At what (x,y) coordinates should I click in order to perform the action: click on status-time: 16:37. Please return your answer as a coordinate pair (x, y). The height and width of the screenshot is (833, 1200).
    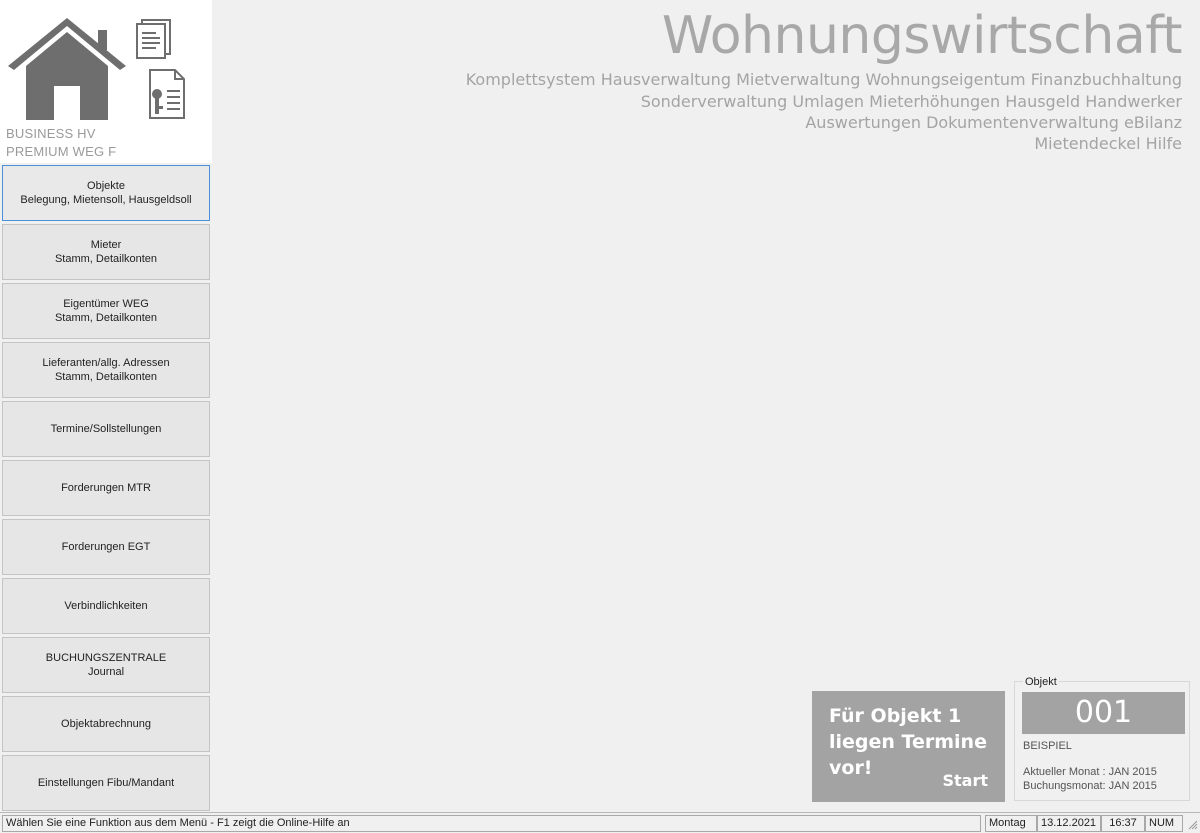
    Looking at the image, I should click on (1123, 823).